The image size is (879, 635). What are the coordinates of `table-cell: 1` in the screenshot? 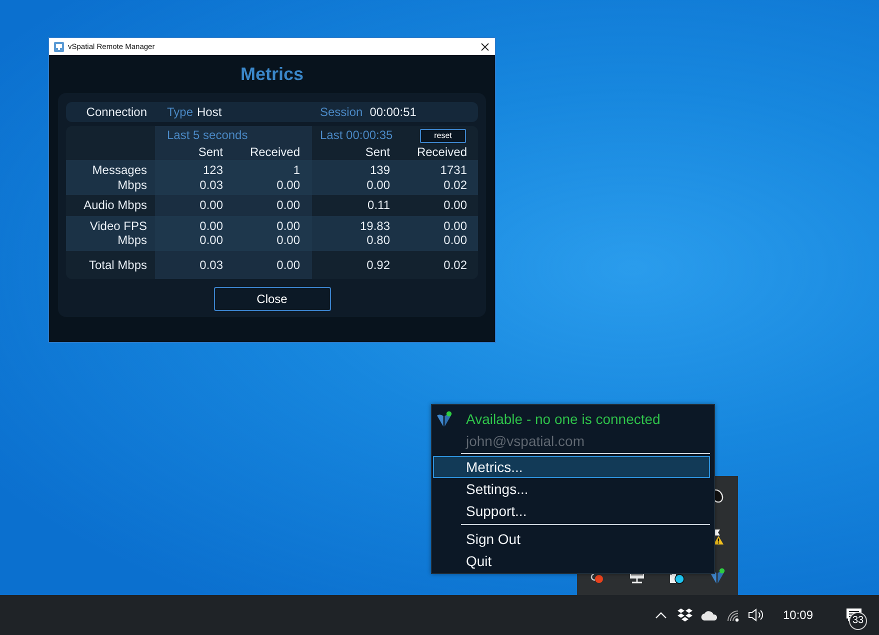 It's located at (271, 169).